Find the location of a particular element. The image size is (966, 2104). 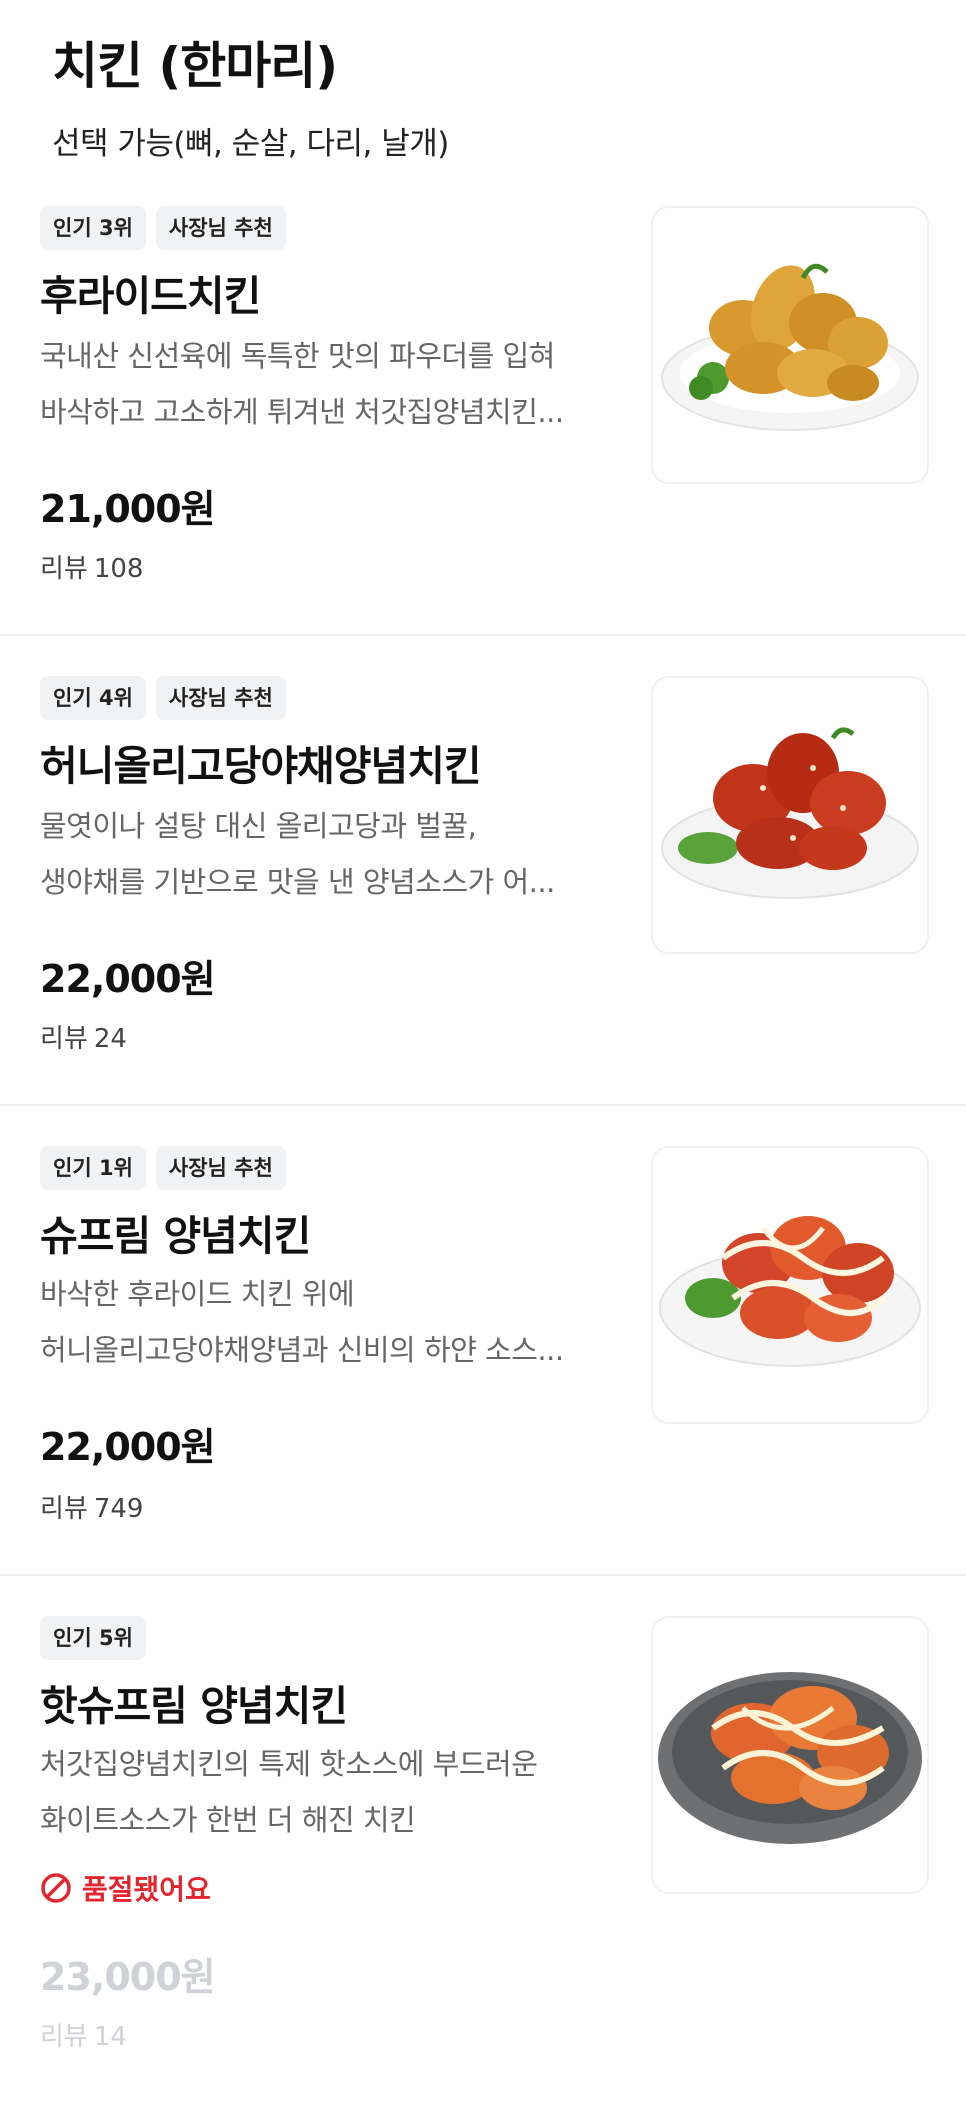

sold-out-label: 품절됐어요 is located at coordinates (146, 1889).